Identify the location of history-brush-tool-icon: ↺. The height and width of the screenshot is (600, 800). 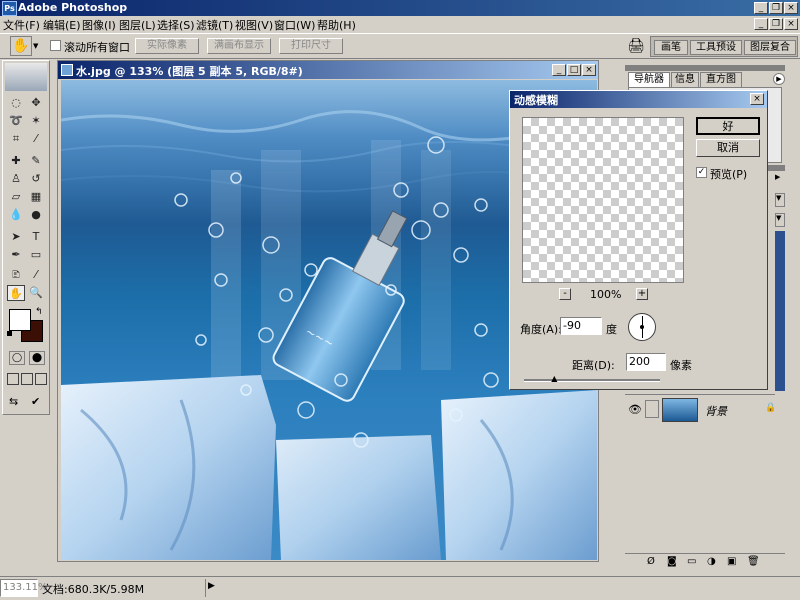
(36, 179).